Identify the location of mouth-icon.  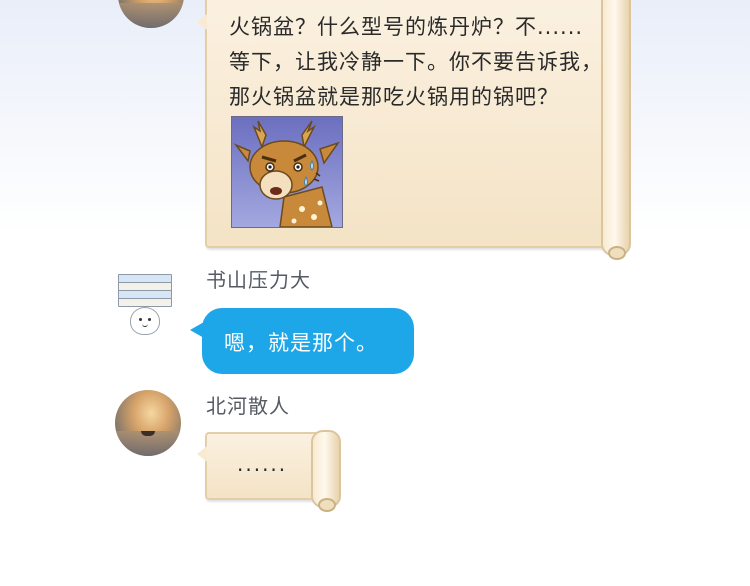
(145, 325).